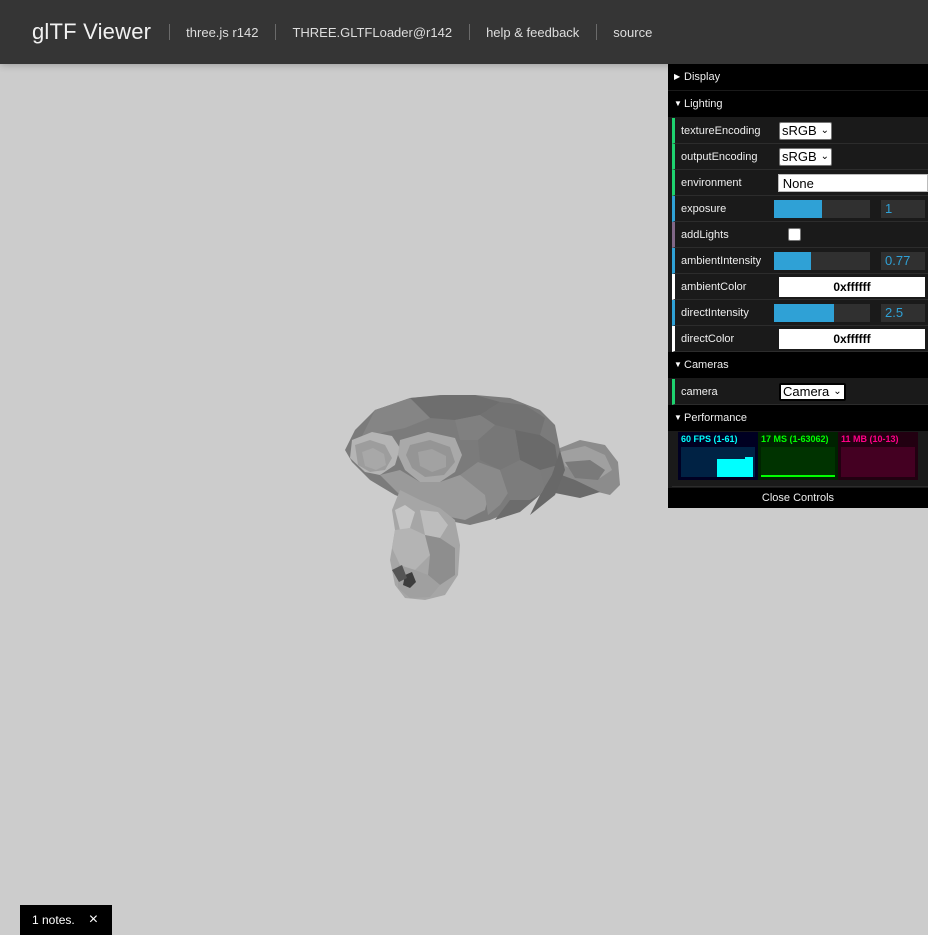 Image resolution: width=928 pixels, height=935 pixels. What do you see at coordinates (878, 462) in the screenshot?
I see `mb-graph` at bounding box center [878, 462].